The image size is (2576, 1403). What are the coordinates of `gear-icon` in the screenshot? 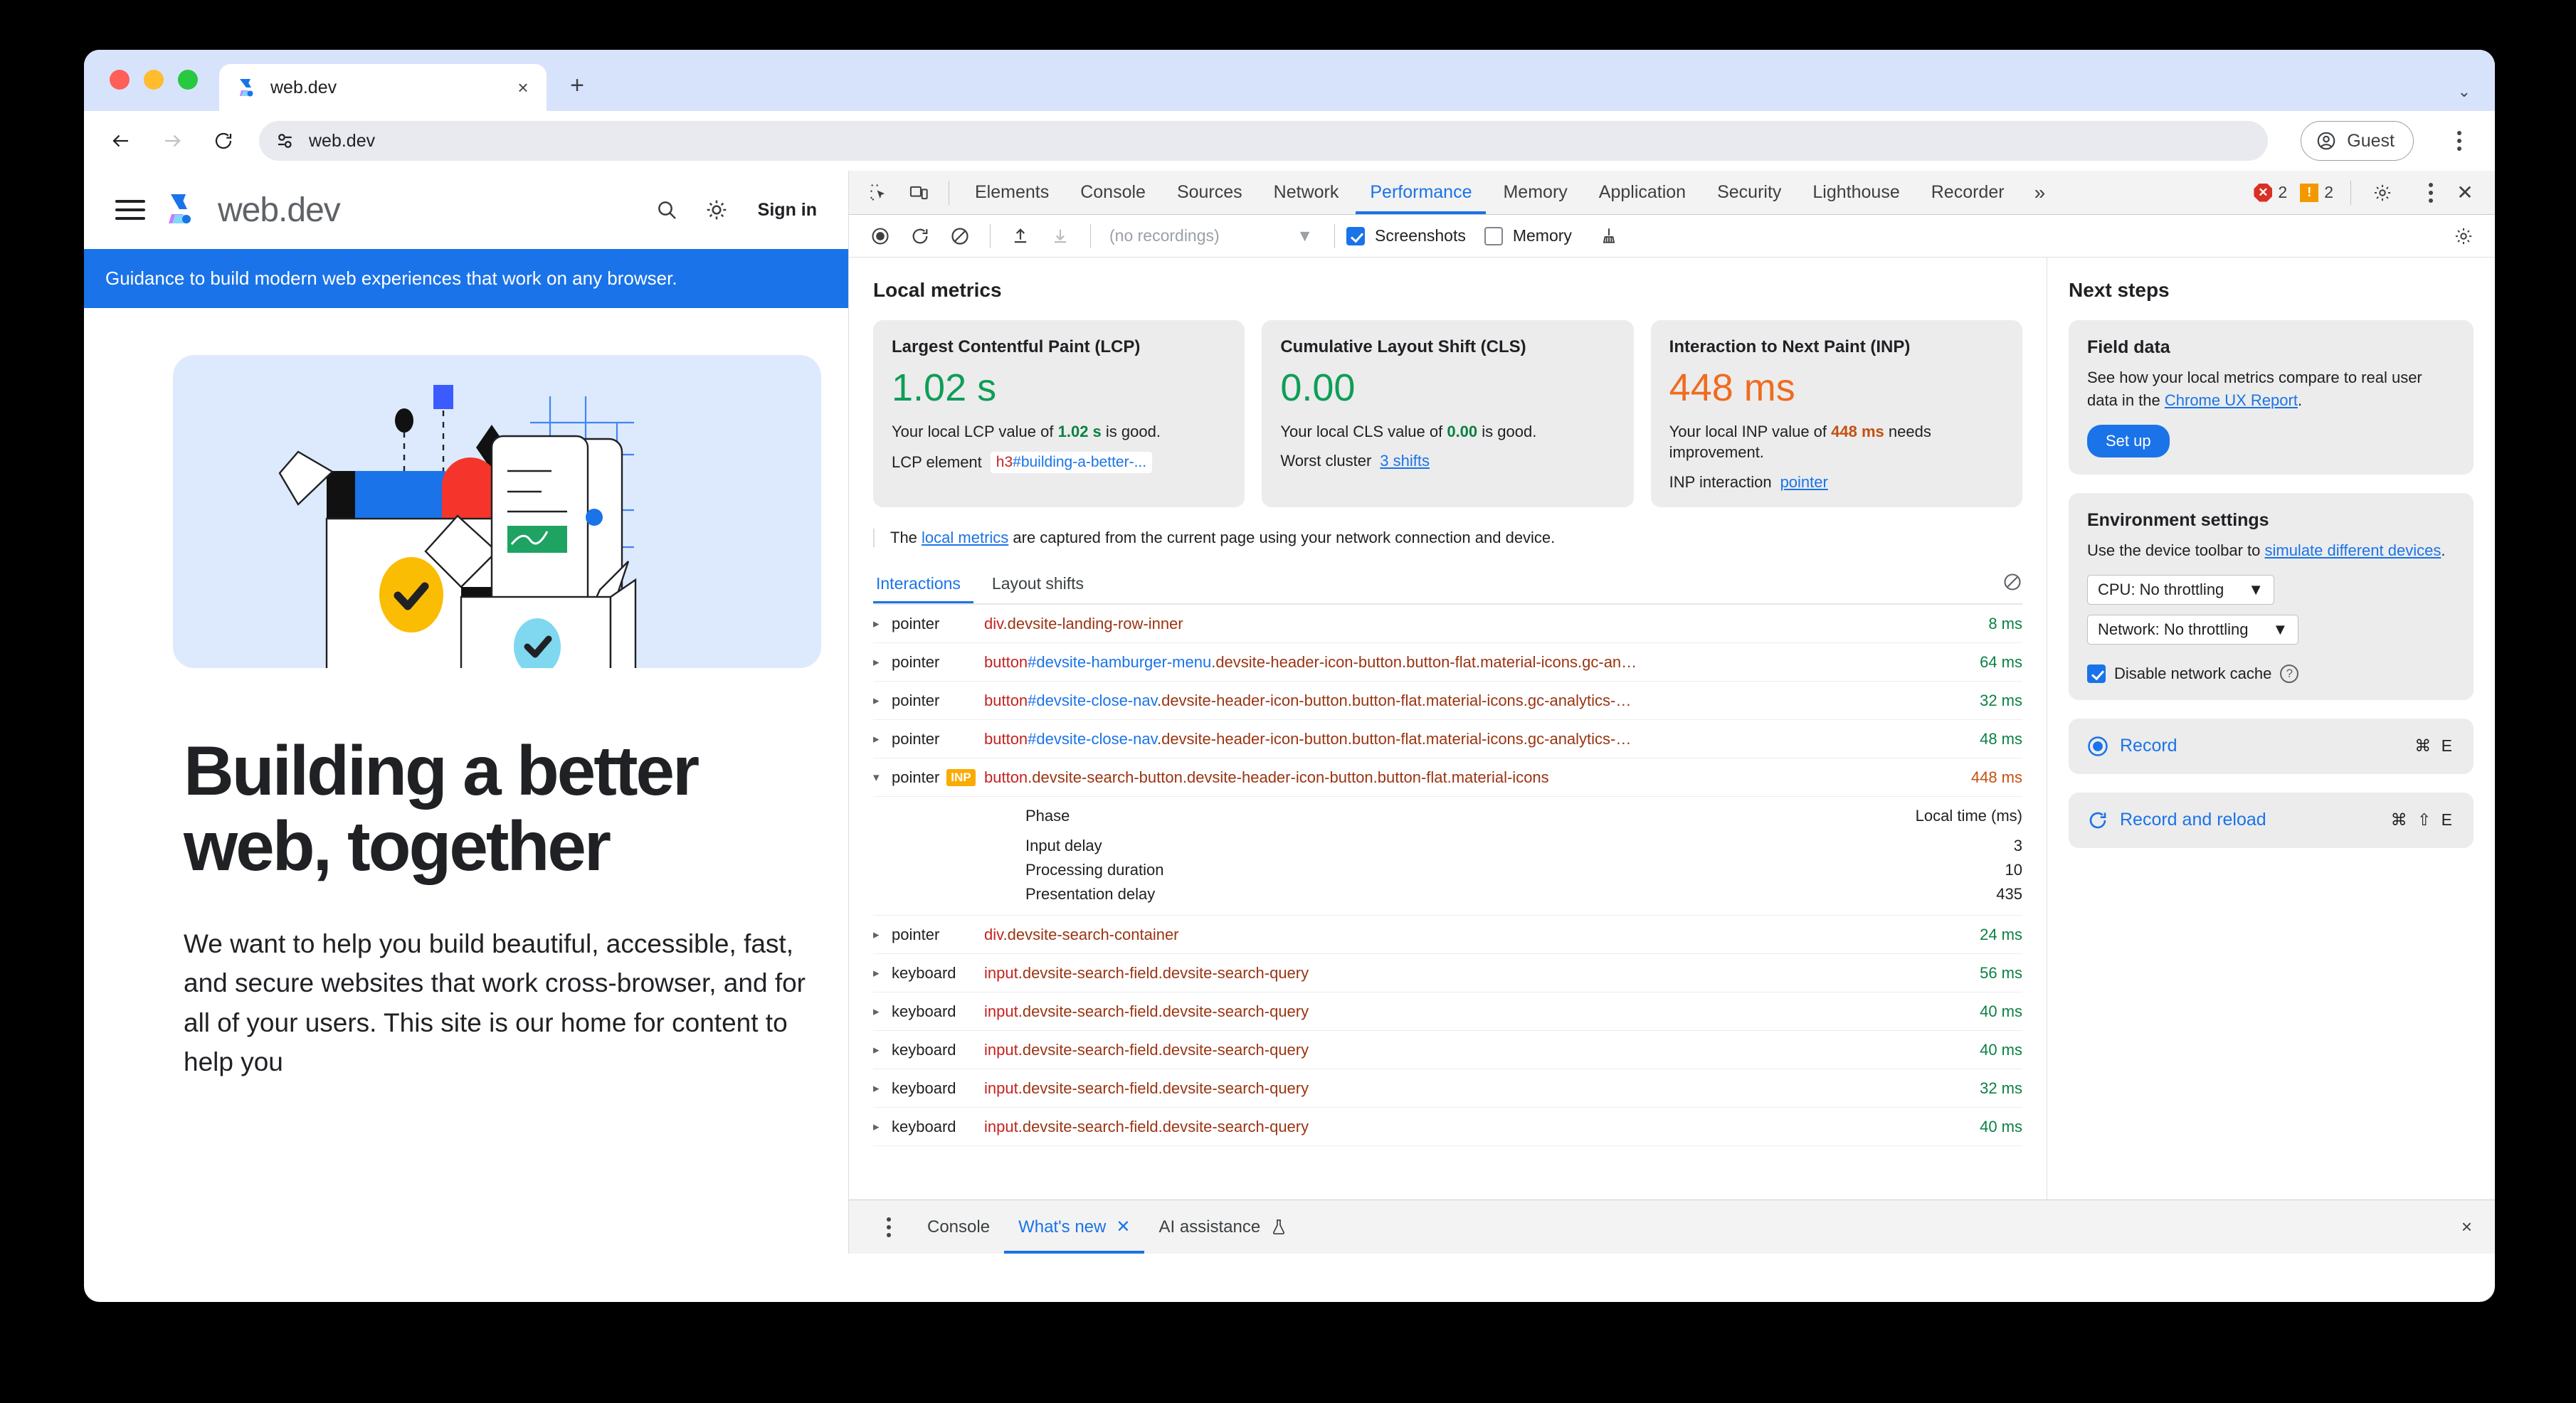 It's located at (2382, 192).